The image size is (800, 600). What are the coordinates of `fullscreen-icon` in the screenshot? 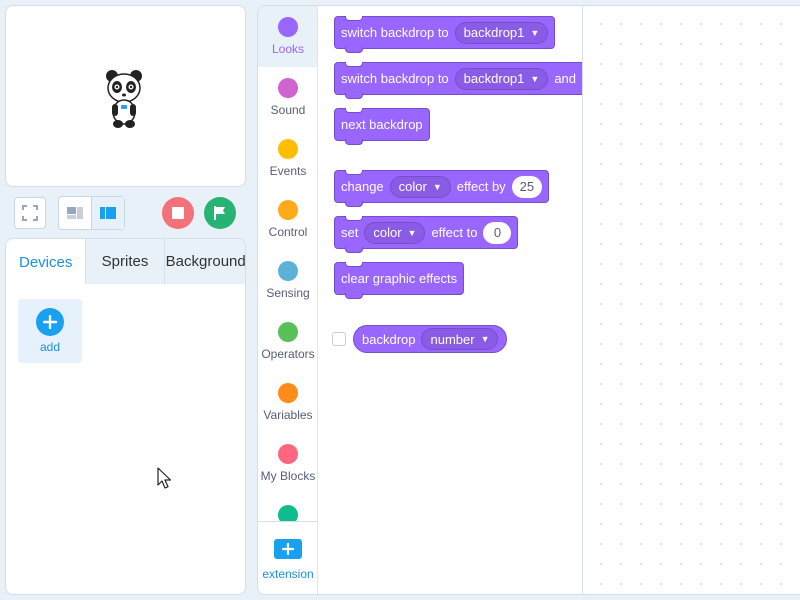 It's located at (30, 213).